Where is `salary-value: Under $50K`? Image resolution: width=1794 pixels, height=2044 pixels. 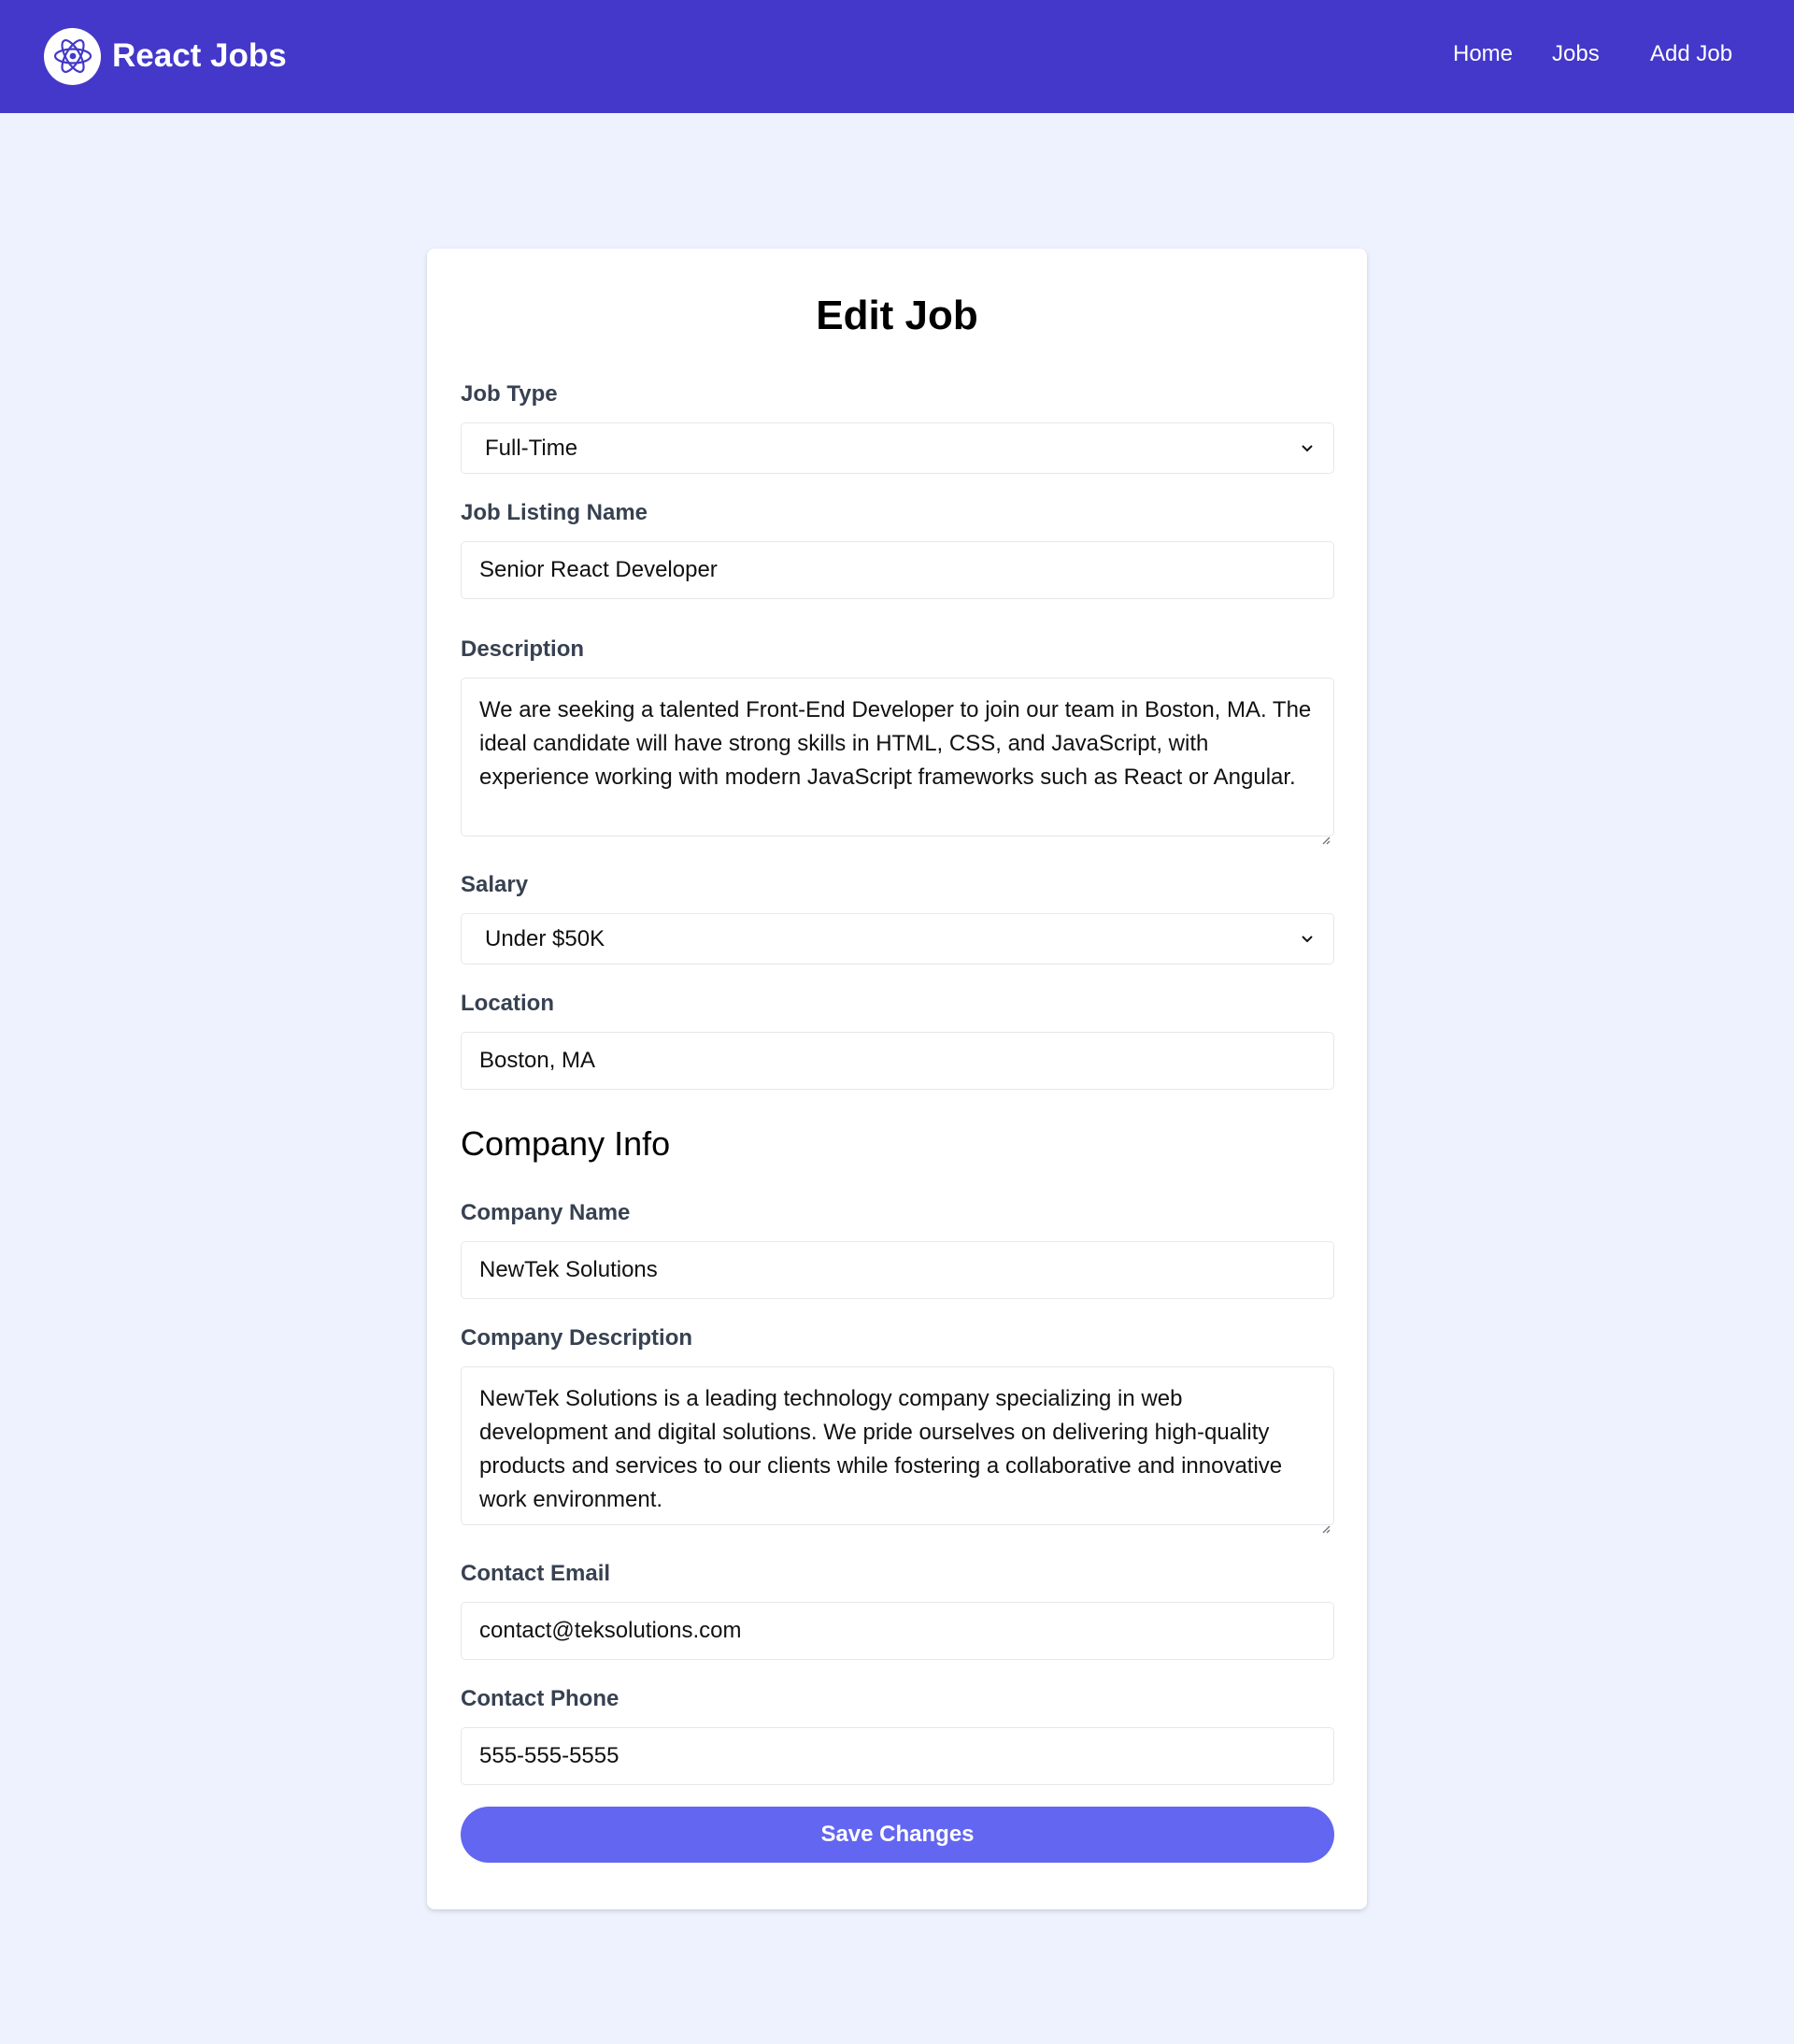 salary-value: Under $50K is located at coordinates (545, 938).